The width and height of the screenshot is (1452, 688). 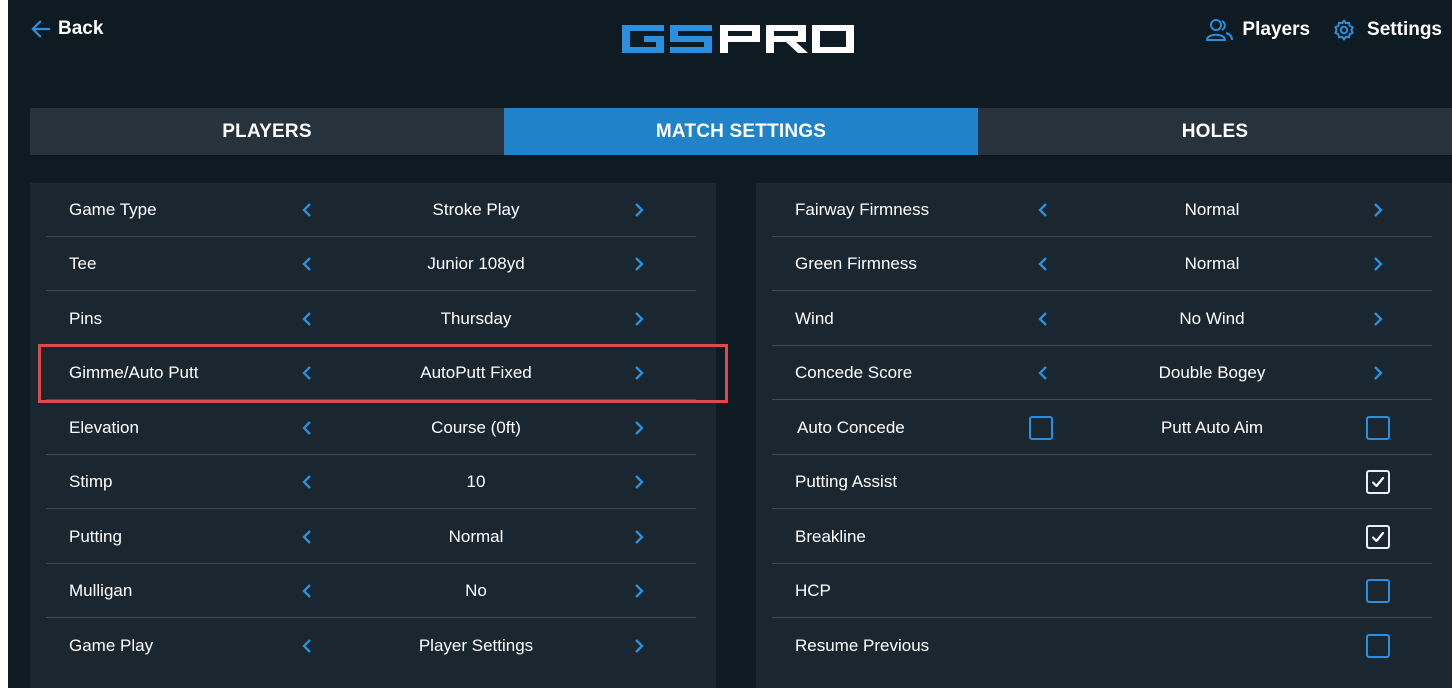 I want to click on setting-label: Concede Score, so click(x=854, y=372).